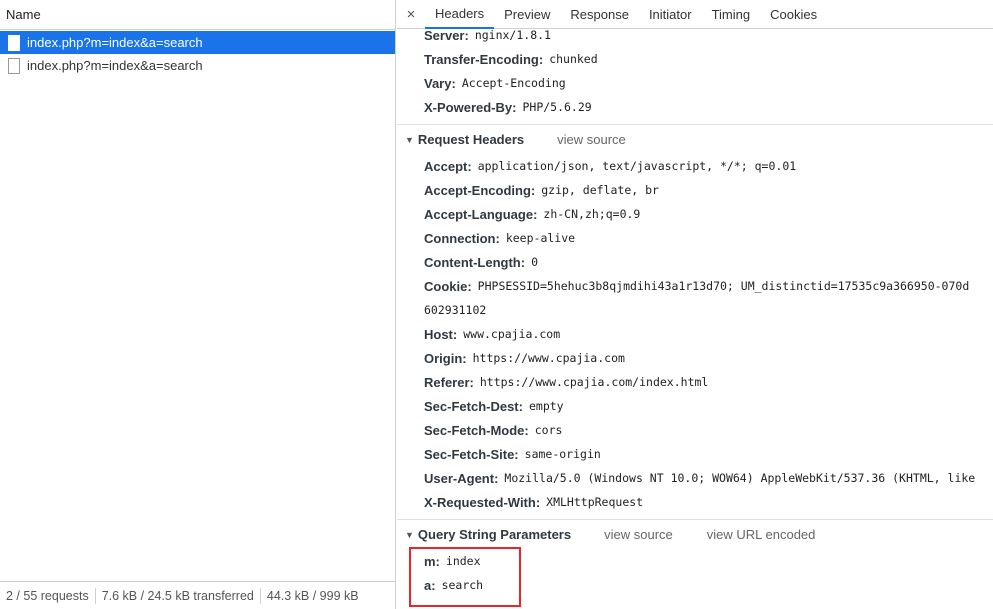 This screenshot has height=609, width=993. What do you see at coordinates (695, 358) in the screenshot?
I see `header-line: Origin: https://www.cpajia.com` at bounding box center [695, 358].